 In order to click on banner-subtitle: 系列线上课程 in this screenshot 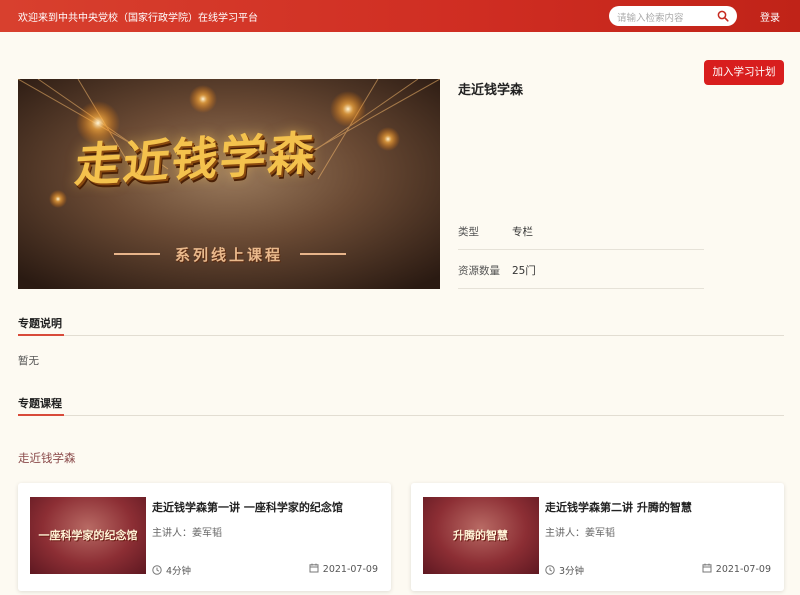, I will do `click(228, 255)`.